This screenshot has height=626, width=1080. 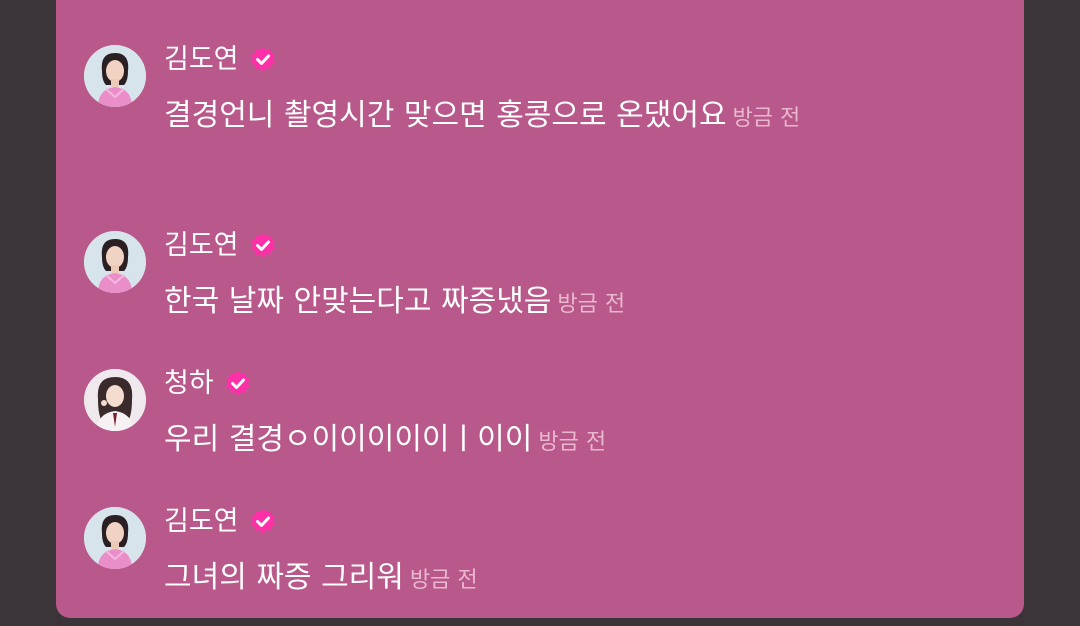 I want to click on message-body: 한국 날짜 안맞는다고 짜증냈음, so click(x=358, y=301).